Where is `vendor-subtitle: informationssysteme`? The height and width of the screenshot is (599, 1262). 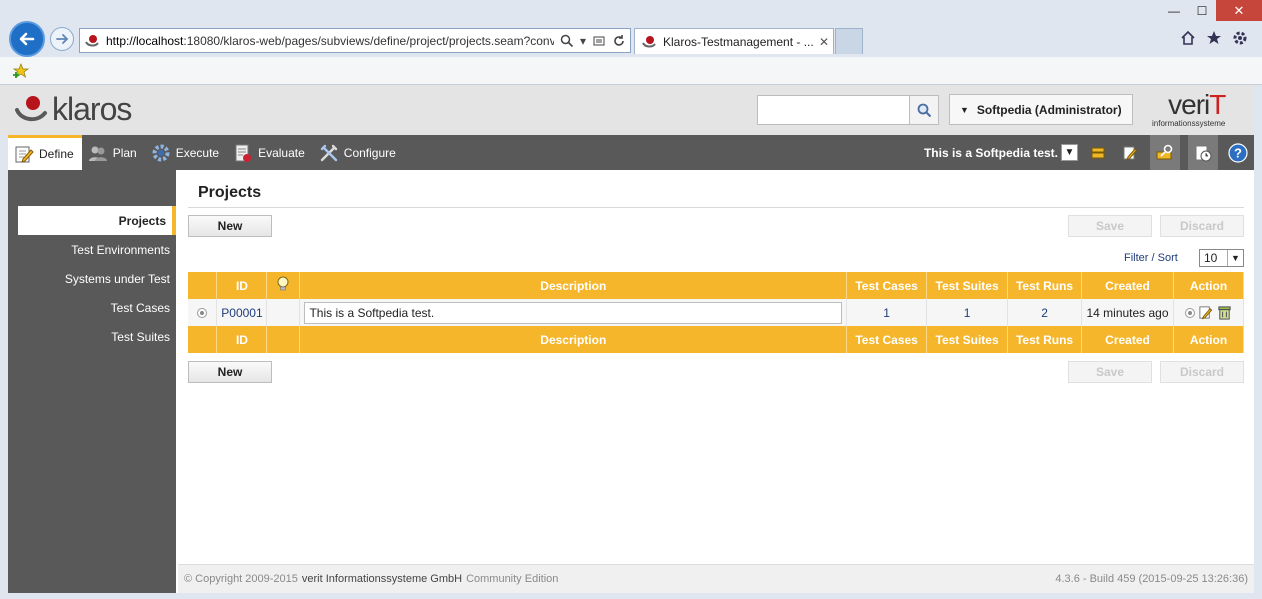 vendor-subtitle: informationssysteme is located at coordinates (1189, 123).